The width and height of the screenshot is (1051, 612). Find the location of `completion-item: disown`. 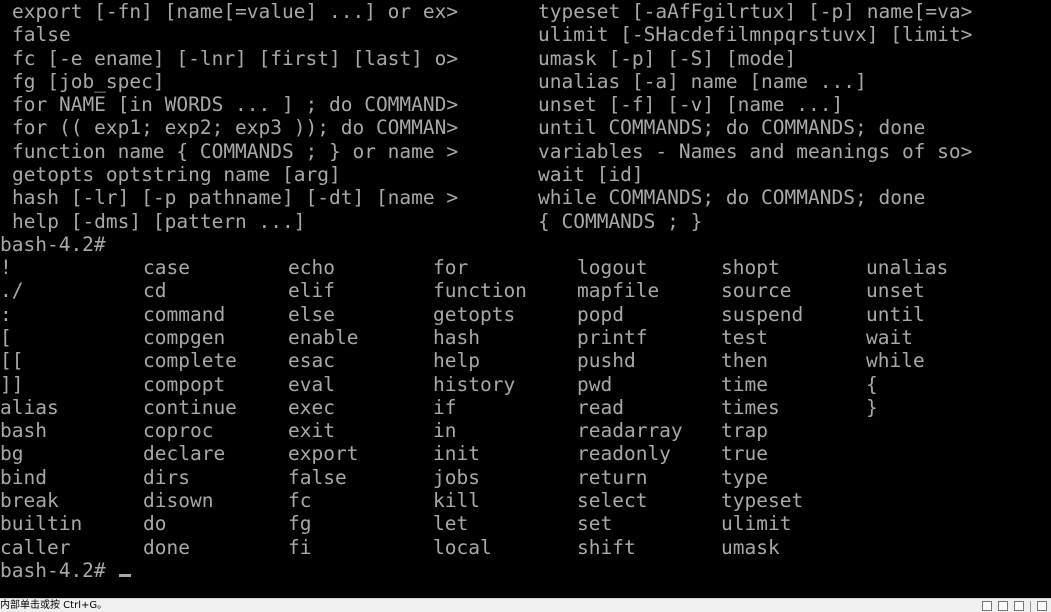

completion-item: disown is located at coordinates (178, 500).